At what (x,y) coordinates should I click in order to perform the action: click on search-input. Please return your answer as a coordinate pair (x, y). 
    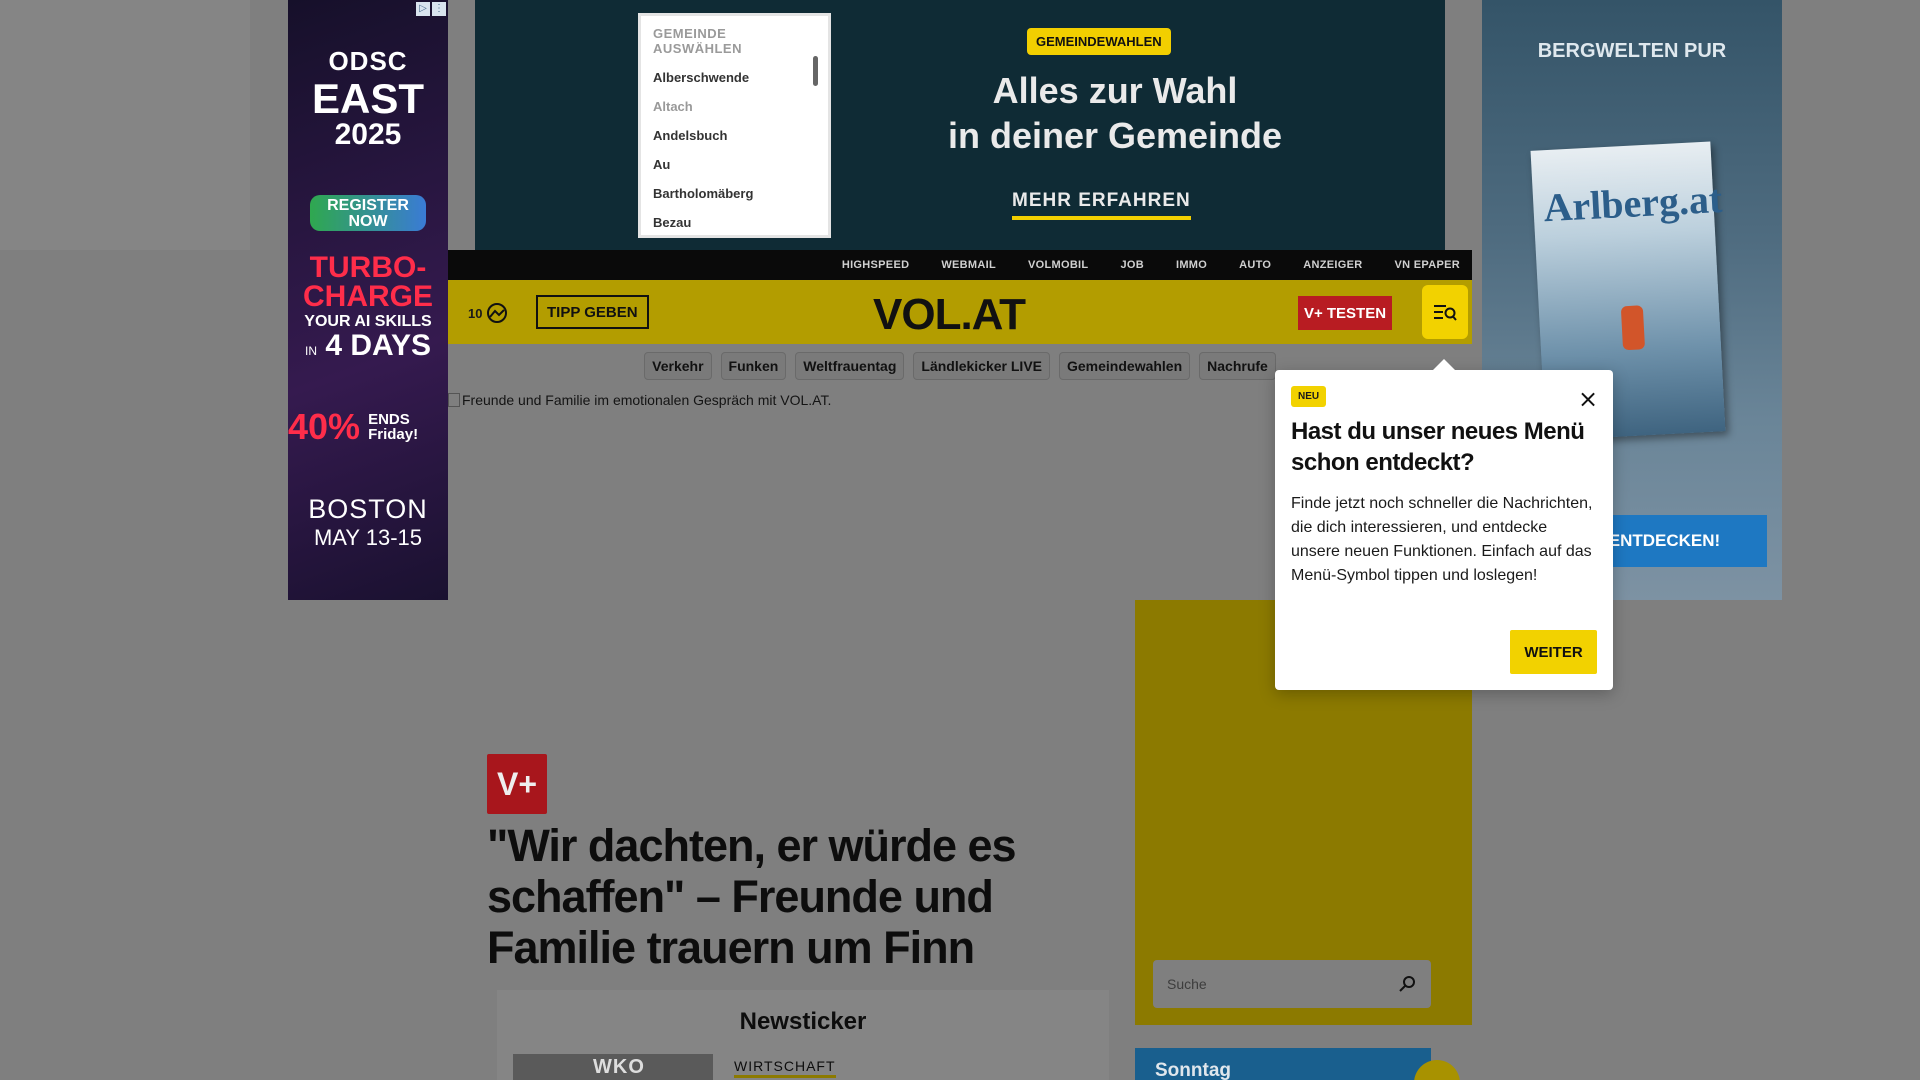
    Looking at the image, I should click on (1267, 984).